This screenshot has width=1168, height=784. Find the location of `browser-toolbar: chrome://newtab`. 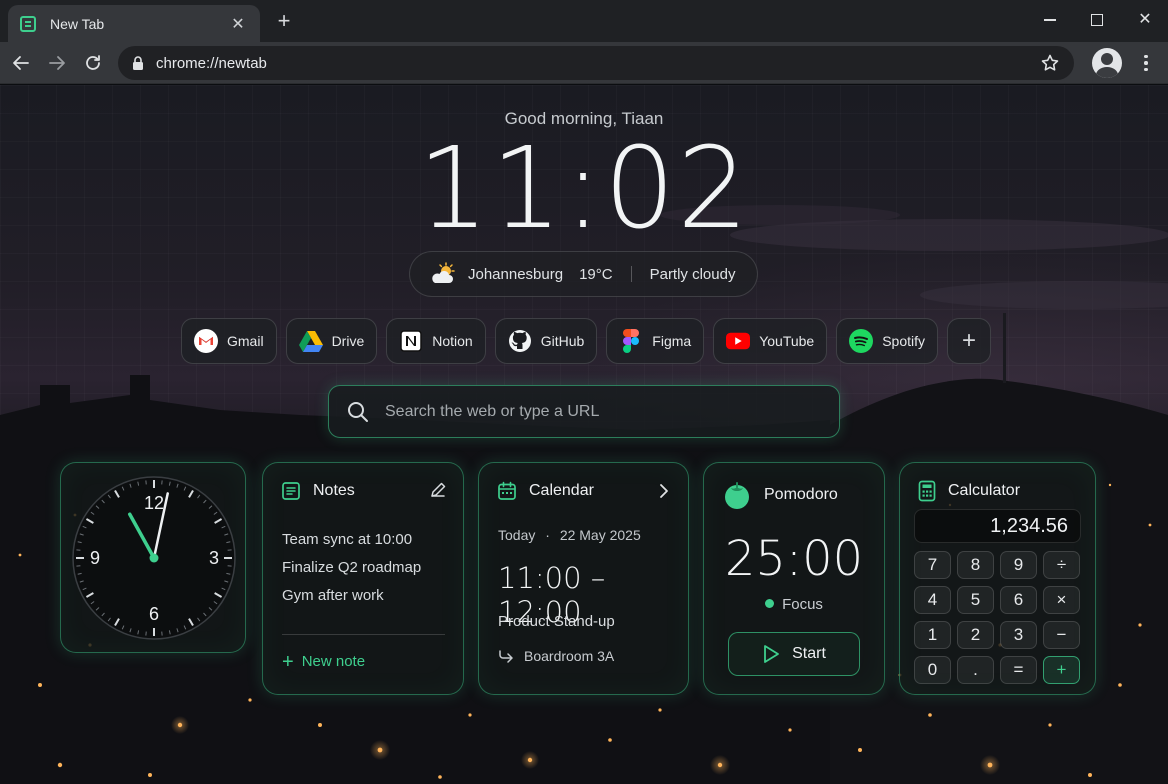

browser-toolbar: chrome://newtab is located at coordinates (584, 63).